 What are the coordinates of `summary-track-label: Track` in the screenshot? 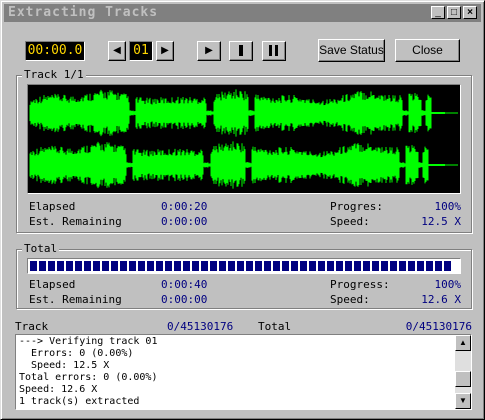 It's located at (32, 326).